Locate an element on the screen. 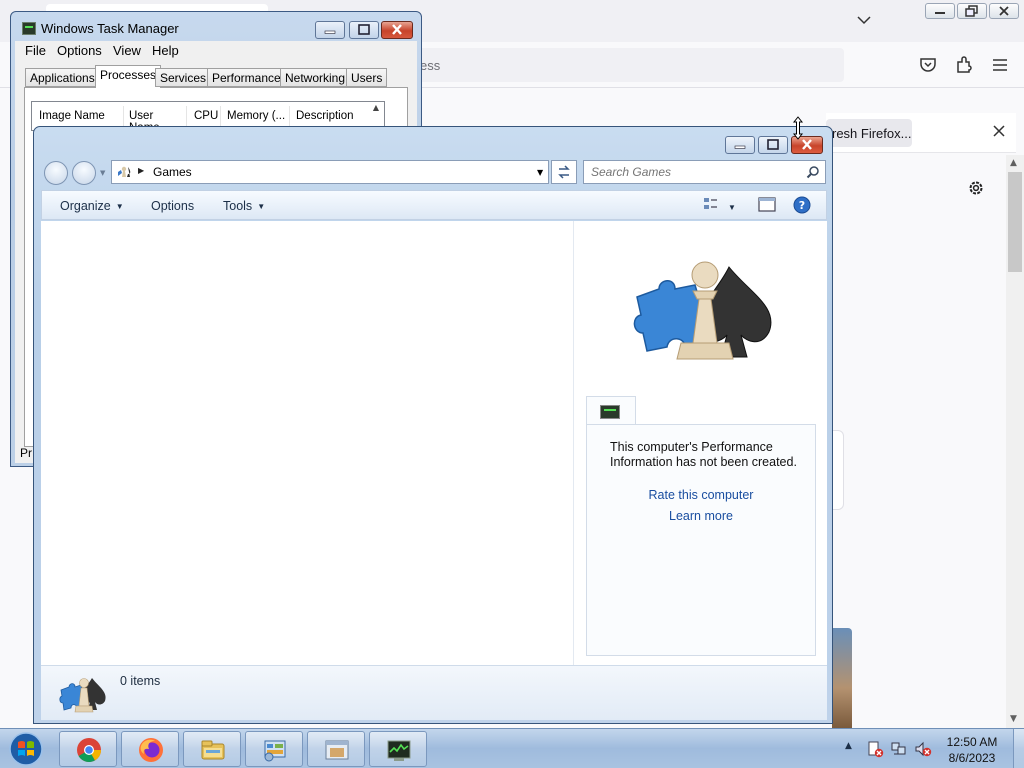  control-panel-icon is located at coordinates (275, 751).